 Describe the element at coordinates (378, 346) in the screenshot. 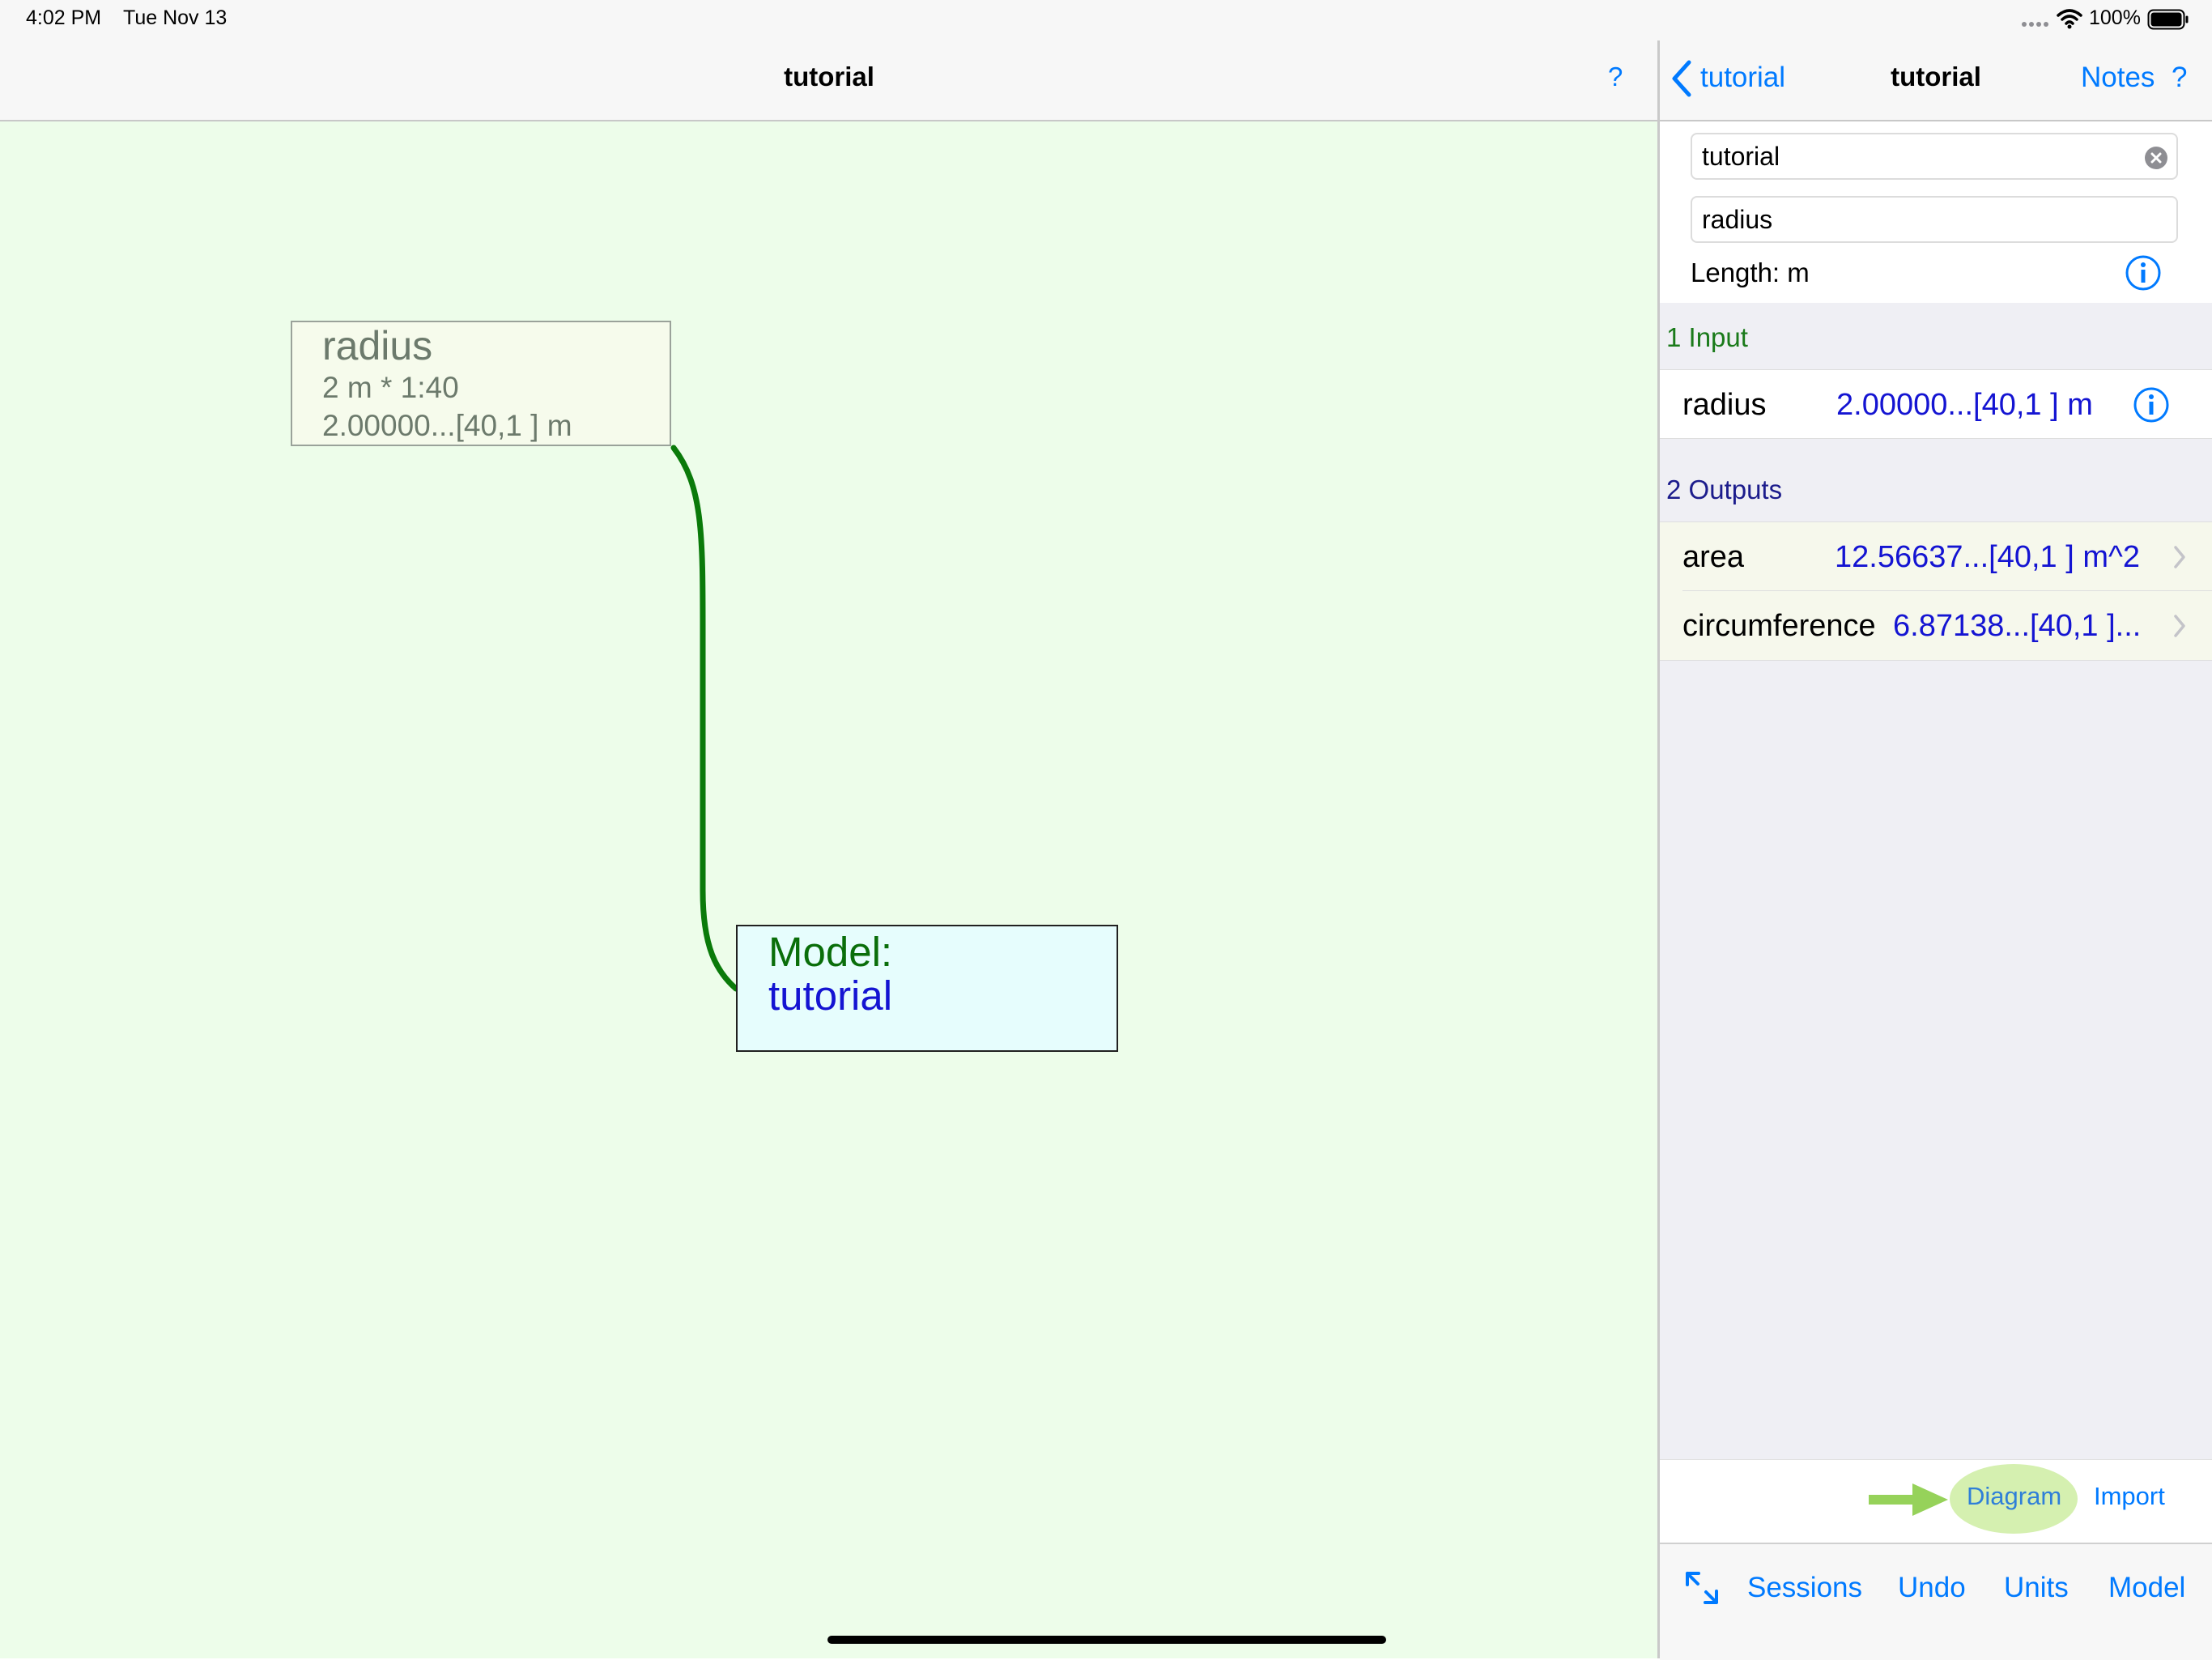

I see `radius-node-title: radius` at that location.